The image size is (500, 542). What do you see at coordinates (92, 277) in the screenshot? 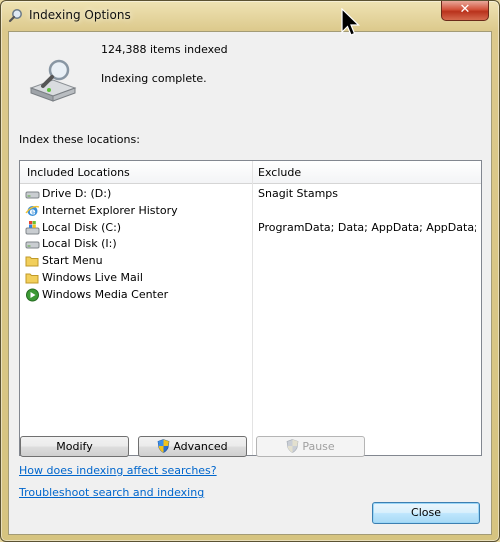
I see `location-name: Windows Live Mail` at bounding box center [92, 277].